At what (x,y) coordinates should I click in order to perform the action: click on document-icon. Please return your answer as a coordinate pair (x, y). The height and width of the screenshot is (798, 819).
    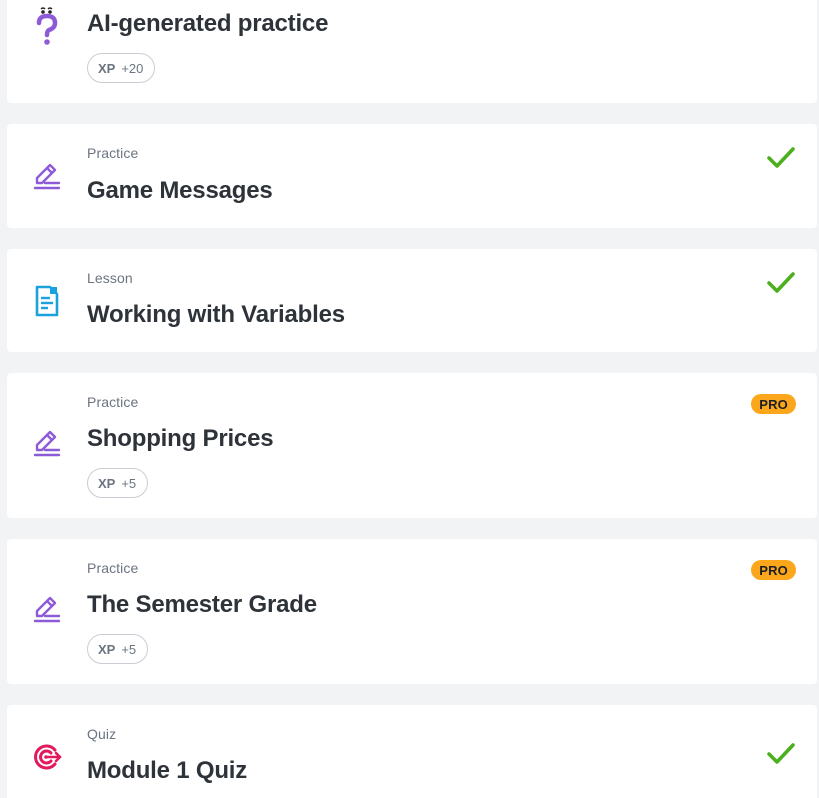
    Looking at the image, I should click on (47, 301).